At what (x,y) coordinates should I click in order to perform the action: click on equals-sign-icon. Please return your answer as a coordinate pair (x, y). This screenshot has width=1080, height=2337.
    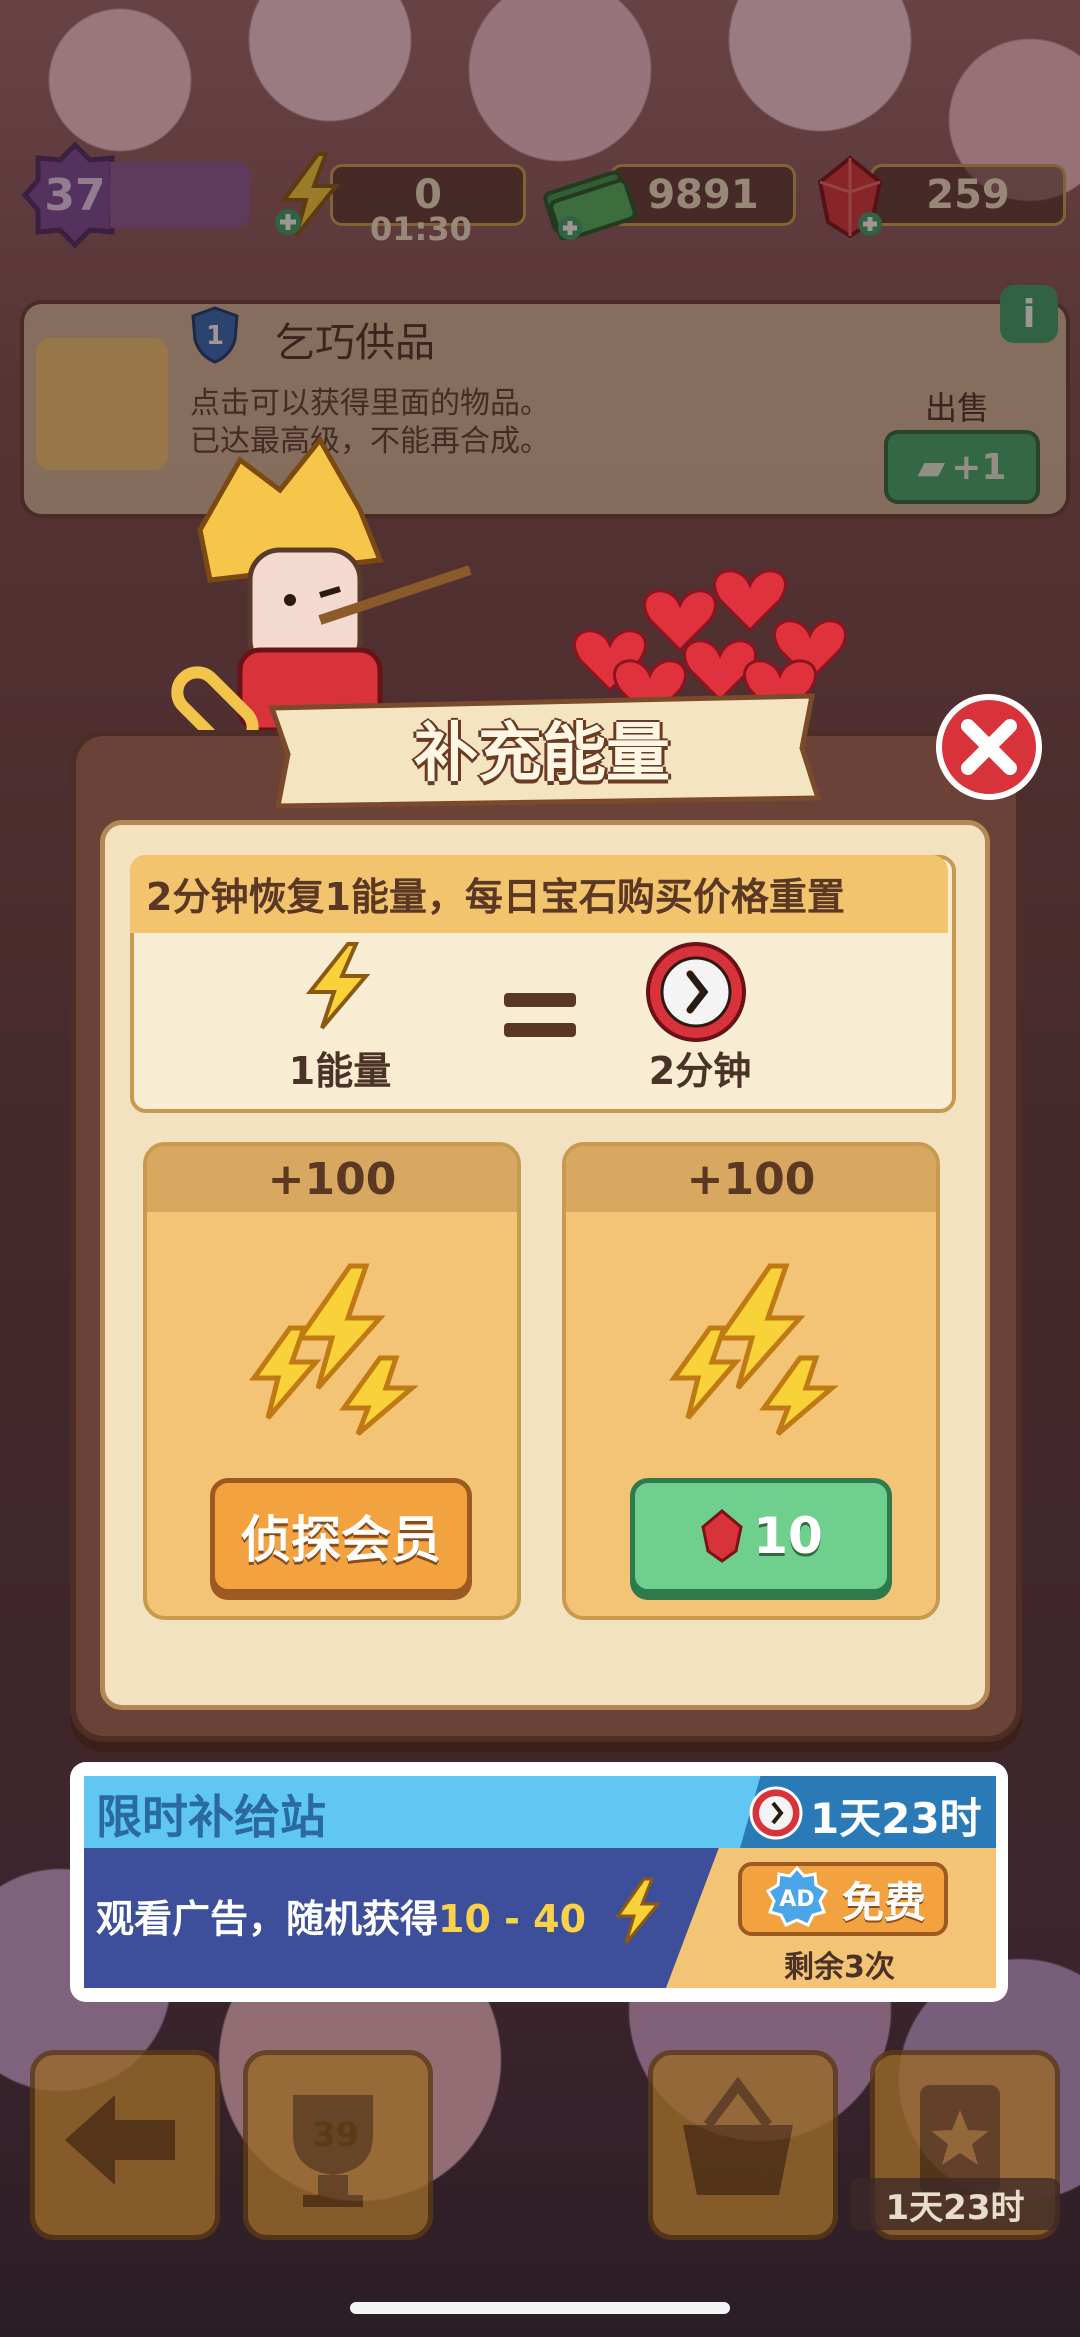
    Looking at the image, I should click on (540, 1015).